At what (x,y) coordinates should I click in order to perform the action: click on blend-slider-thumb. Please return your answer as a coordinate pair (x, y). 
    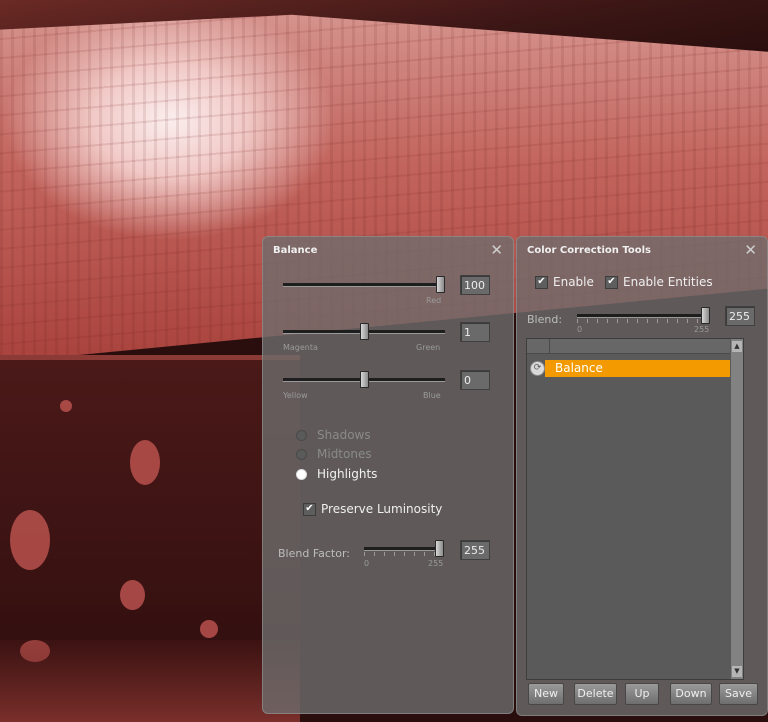
    Looking at the image, I should click on (705, 315).